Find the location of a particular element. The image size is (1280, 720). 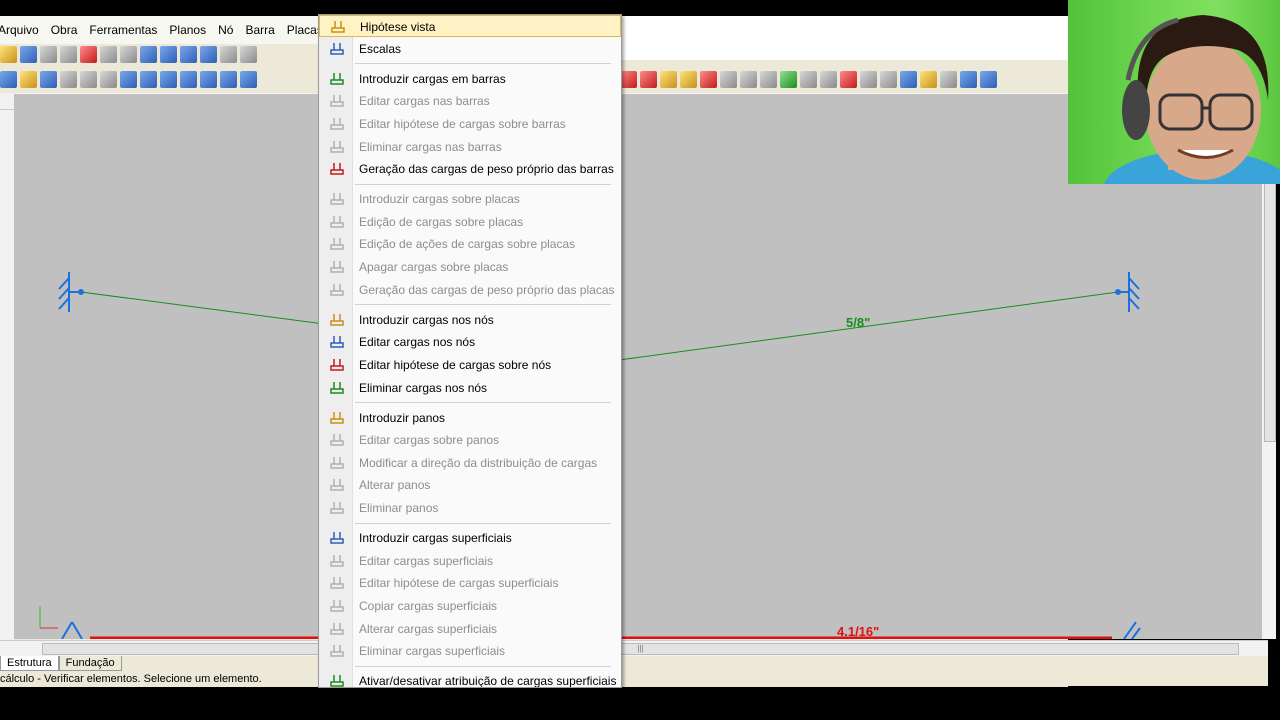

support-left-bottom is located at coordinates (72, 630).